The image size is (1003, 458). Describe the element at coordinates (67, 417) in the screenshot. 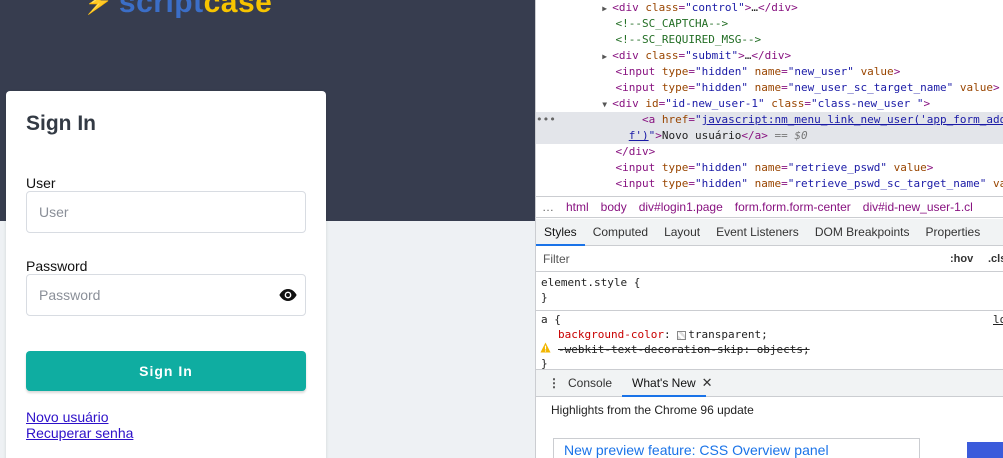

I see `new-user-link: Novo usuário` at that location.